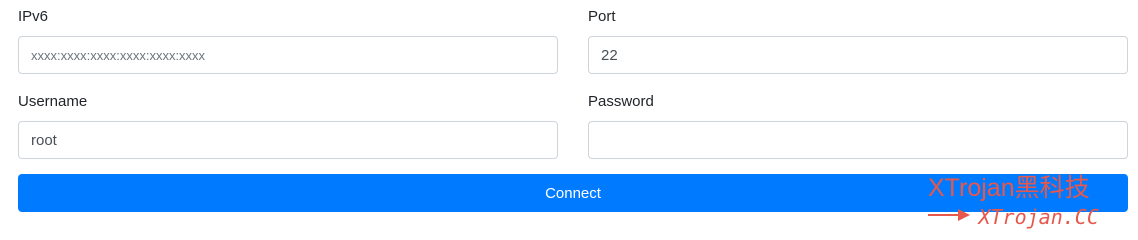 The height and width of the screenshot is (240, 1138). I want to click on right-arrow-icon, so click(949, 217).